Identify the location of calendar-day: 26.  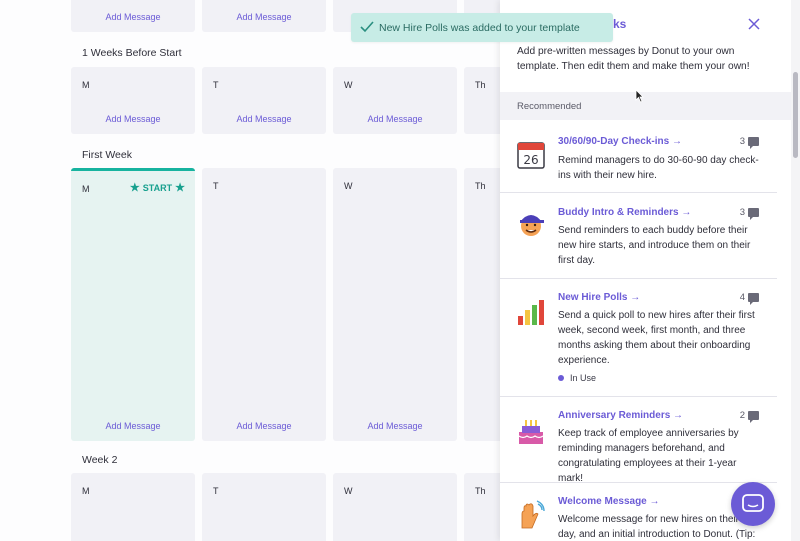
(530, 160).